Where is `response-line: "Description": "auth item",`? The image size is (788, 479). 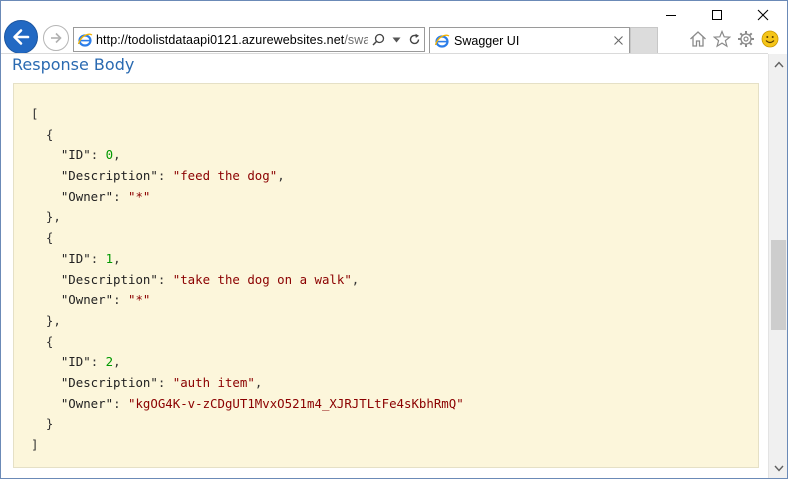
response-line: "Description": "auth item", is located at coordinates (247, 383).